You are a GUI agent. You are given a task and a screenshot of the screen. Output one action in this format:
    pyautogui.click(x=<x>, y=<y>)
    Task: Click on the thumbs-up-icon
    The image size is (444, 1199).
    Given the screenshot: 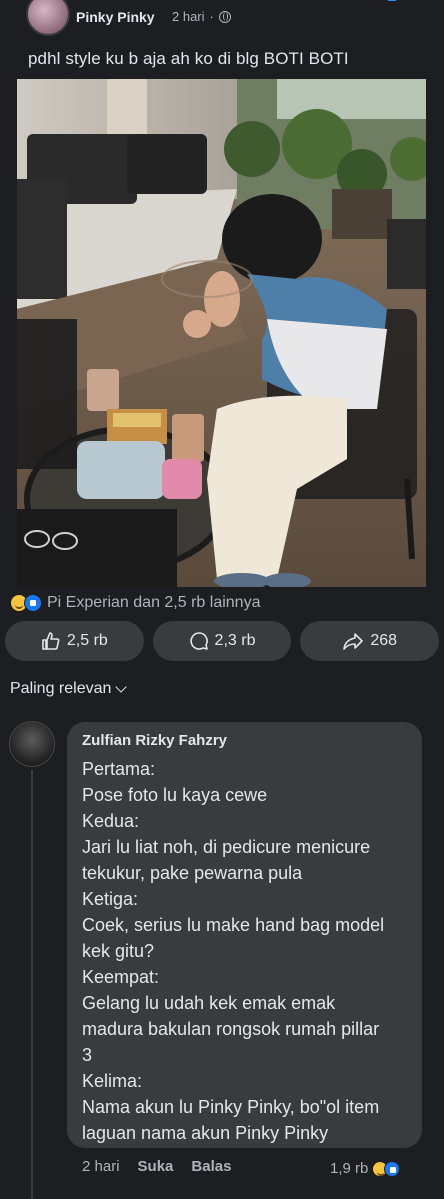 What is the action you would take?
    pyautogui.click(x=51, y=641)
    